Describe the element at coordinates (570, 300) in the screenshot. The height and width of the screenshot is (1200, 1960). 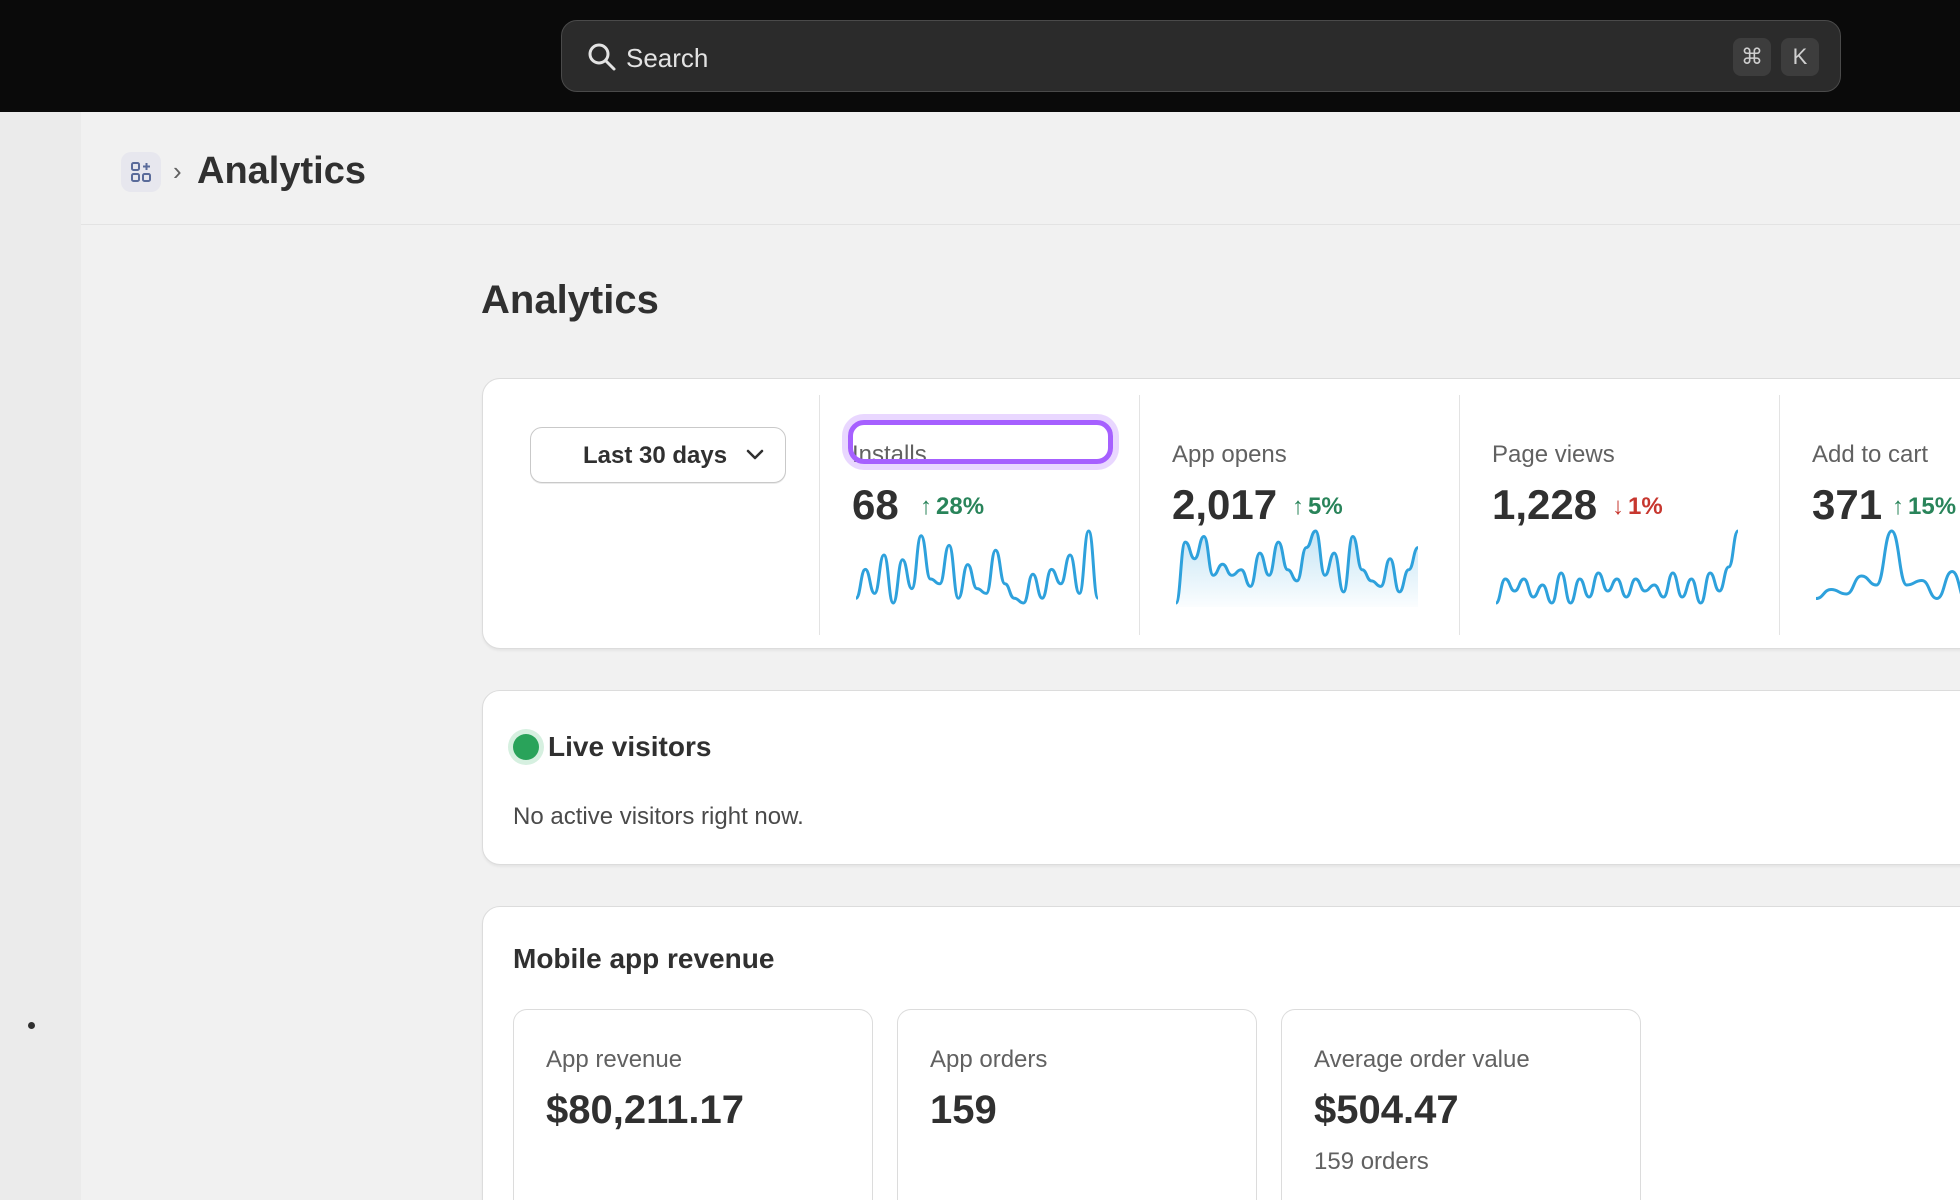
I see `page-title: Analytics` at that location.